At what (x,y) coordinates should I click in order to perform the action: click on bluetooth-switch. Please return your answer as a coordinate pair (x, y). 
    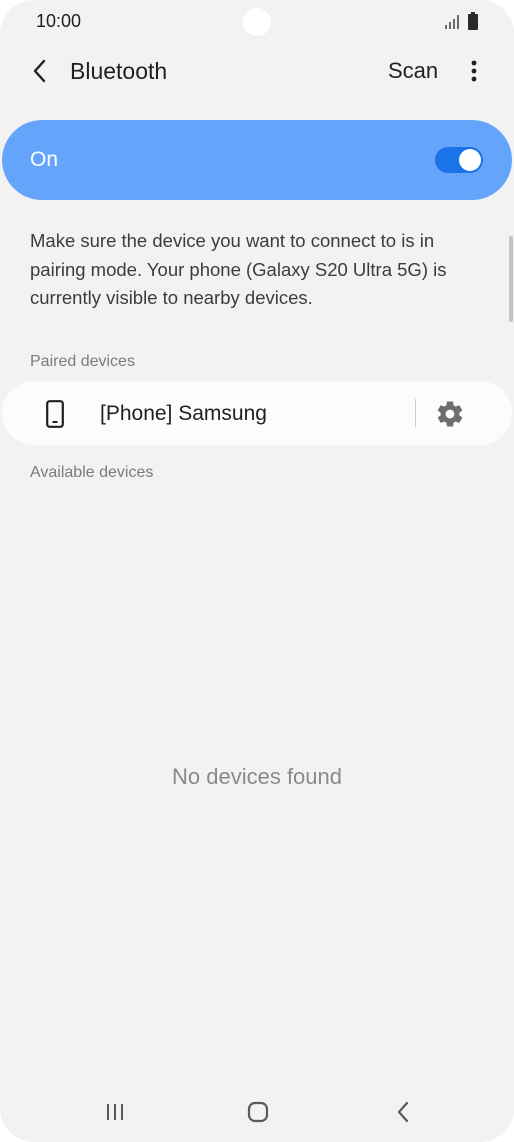
    Looking at the image, I should click on (459, 160).